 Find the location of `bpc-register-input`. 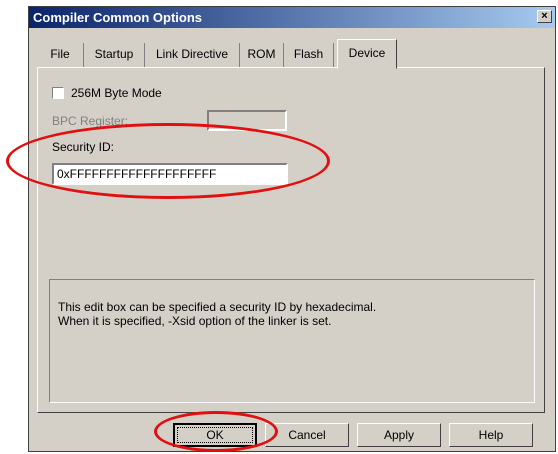

bpc-register-input is located at coordinates (247, 120).